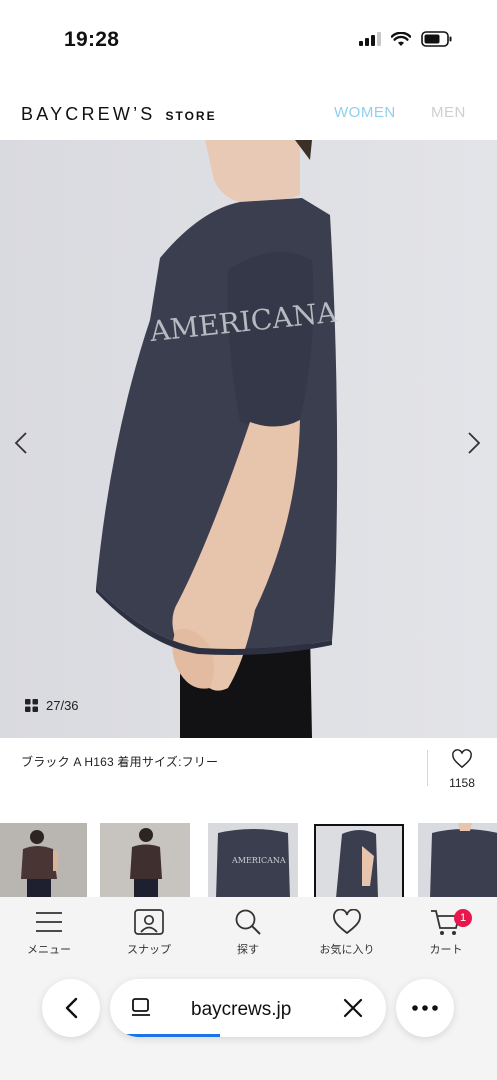 The image size is (497, 1080). I want to click on favorite-count: 1158, so click(462, 783).